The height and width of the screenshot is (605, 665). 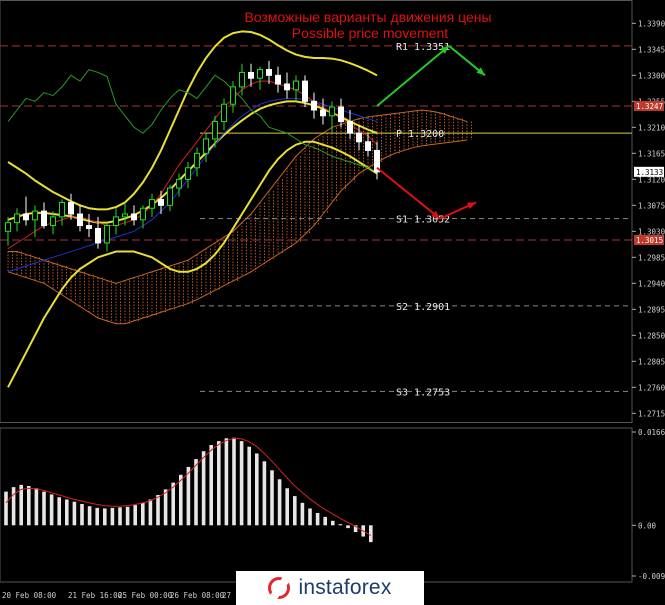 What do you see at coordinates (423, 392) in the screenshot?
I see `pivot-level-label: S3 1.2753` at bounding box center [423, 392].